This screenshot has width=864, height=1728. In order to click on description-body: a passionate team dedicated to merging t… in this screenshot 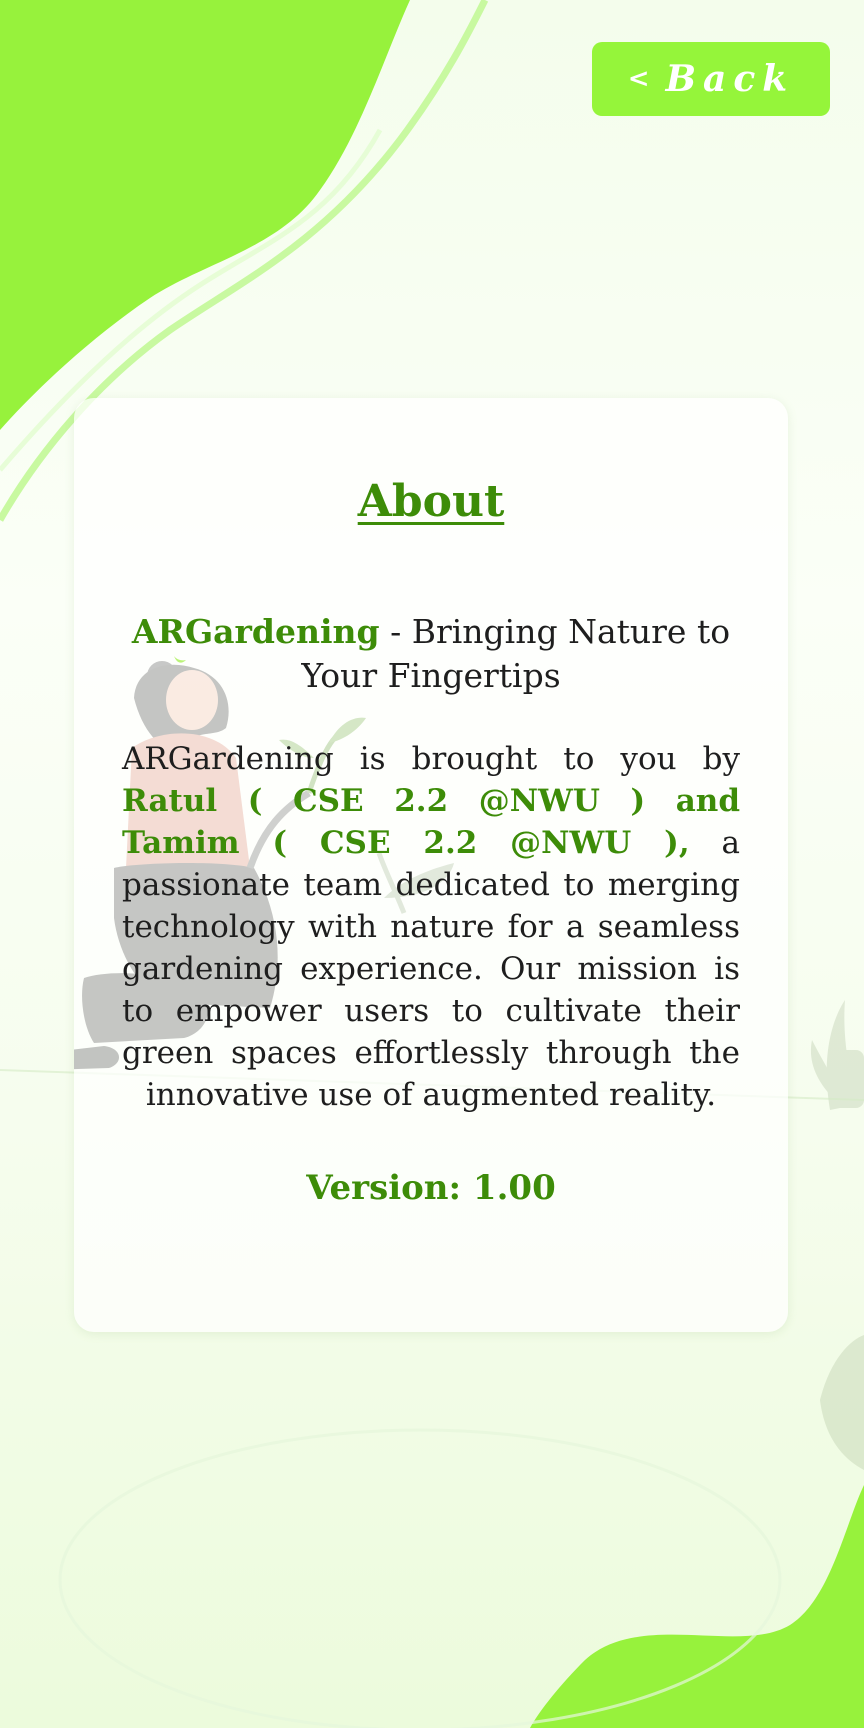, I will do `click(431, 969)`.